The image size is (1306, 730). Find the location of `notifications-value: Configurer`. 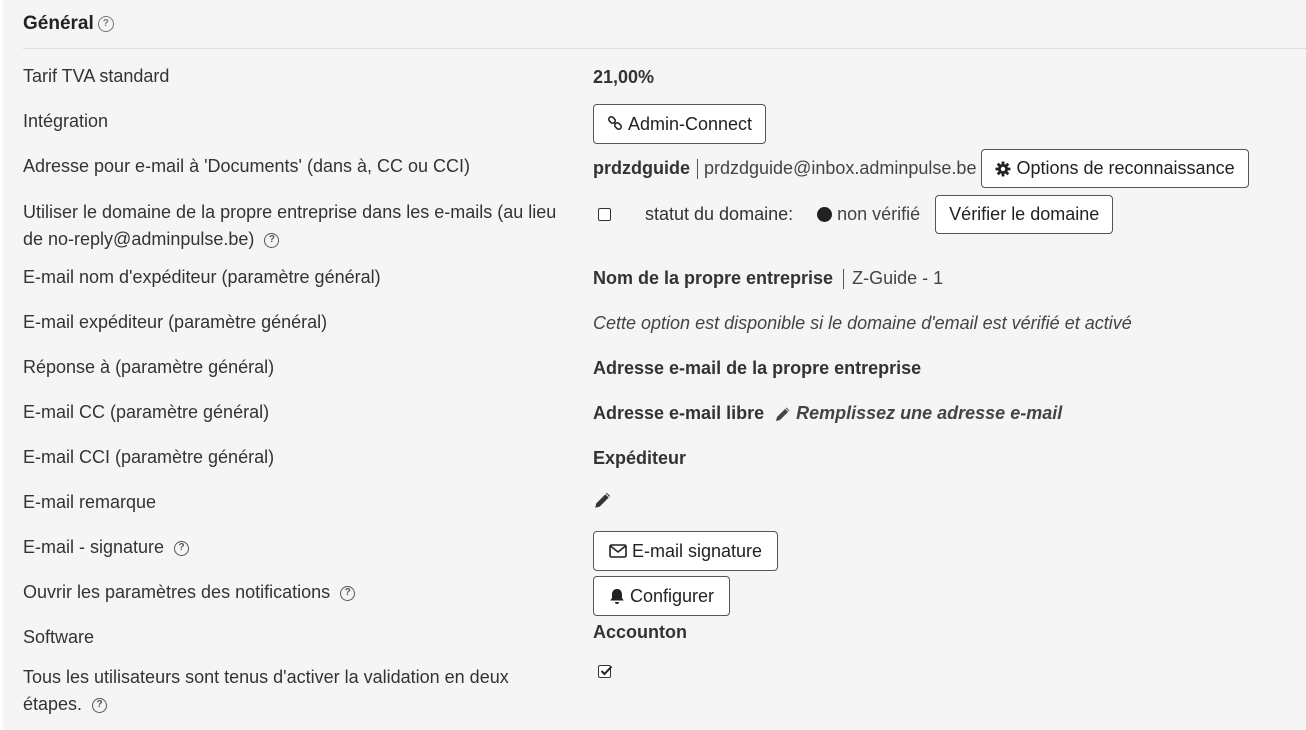

notifications-value: Configurer is located at coordinates (662, 596).